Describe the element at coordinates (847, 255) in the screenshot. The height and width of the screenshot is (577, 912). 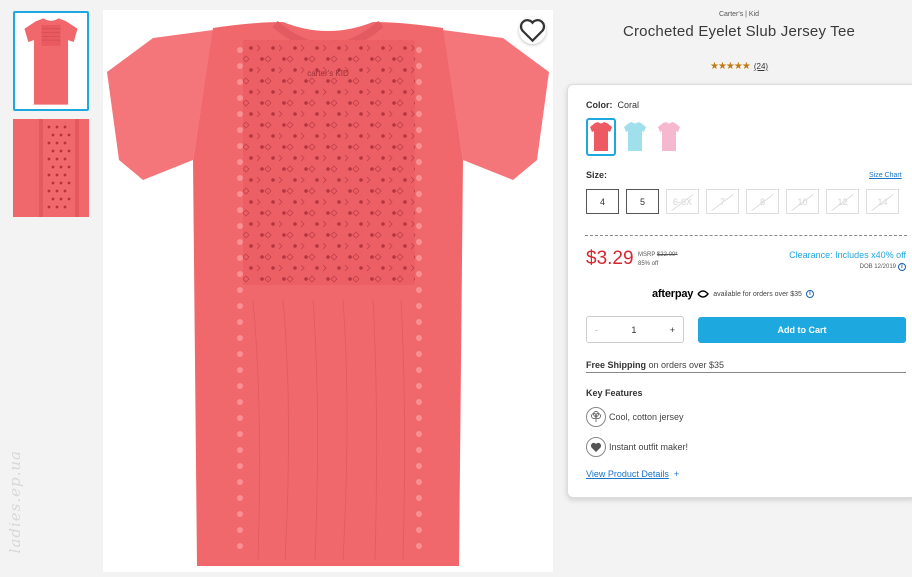
I see `clearance-text: Clearance: Includes x40% off` at that location.